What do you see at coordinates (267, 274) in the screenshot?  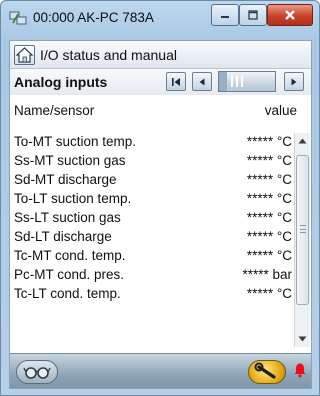 I see `sensor-value: ***** bar` at bounding box center [267, 274].